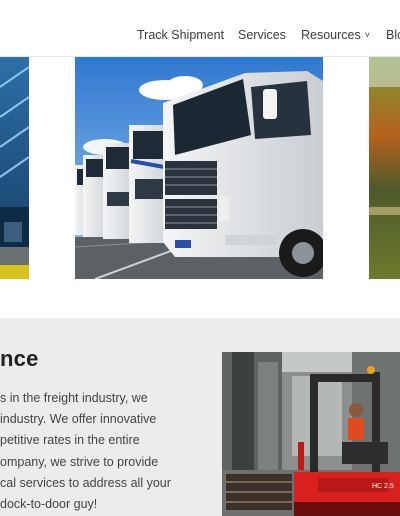 The width and height of the screenshot is (400, 516). What do you see at coordinates (331, 35) in the screenshot?
I see `nav-resources-label: Resources` at bounding box center [331, 35].